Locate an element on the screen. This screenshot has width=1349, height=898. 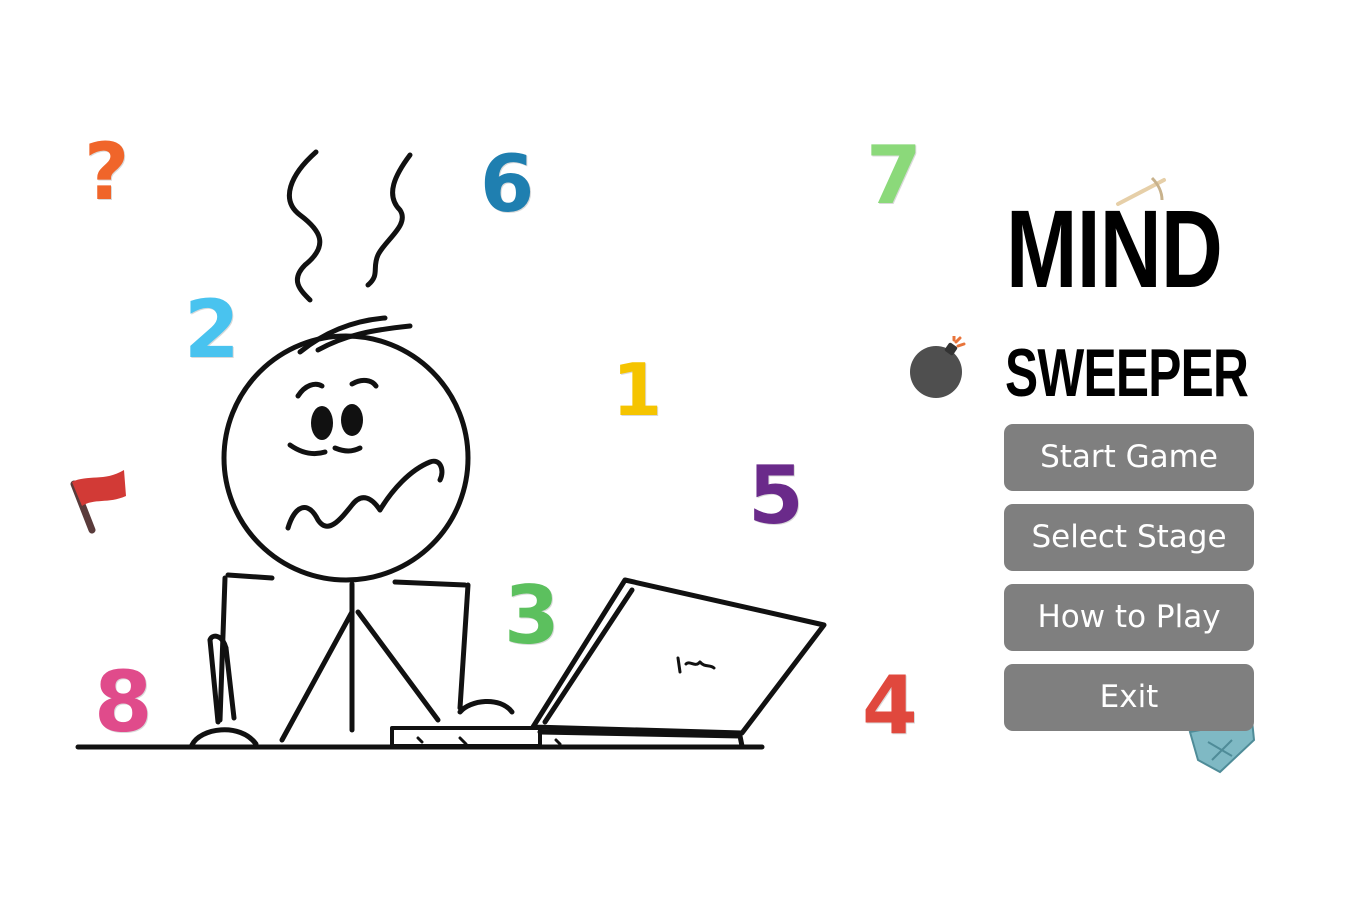
number-eight-character: 8 is located at coordinates (123, 702).